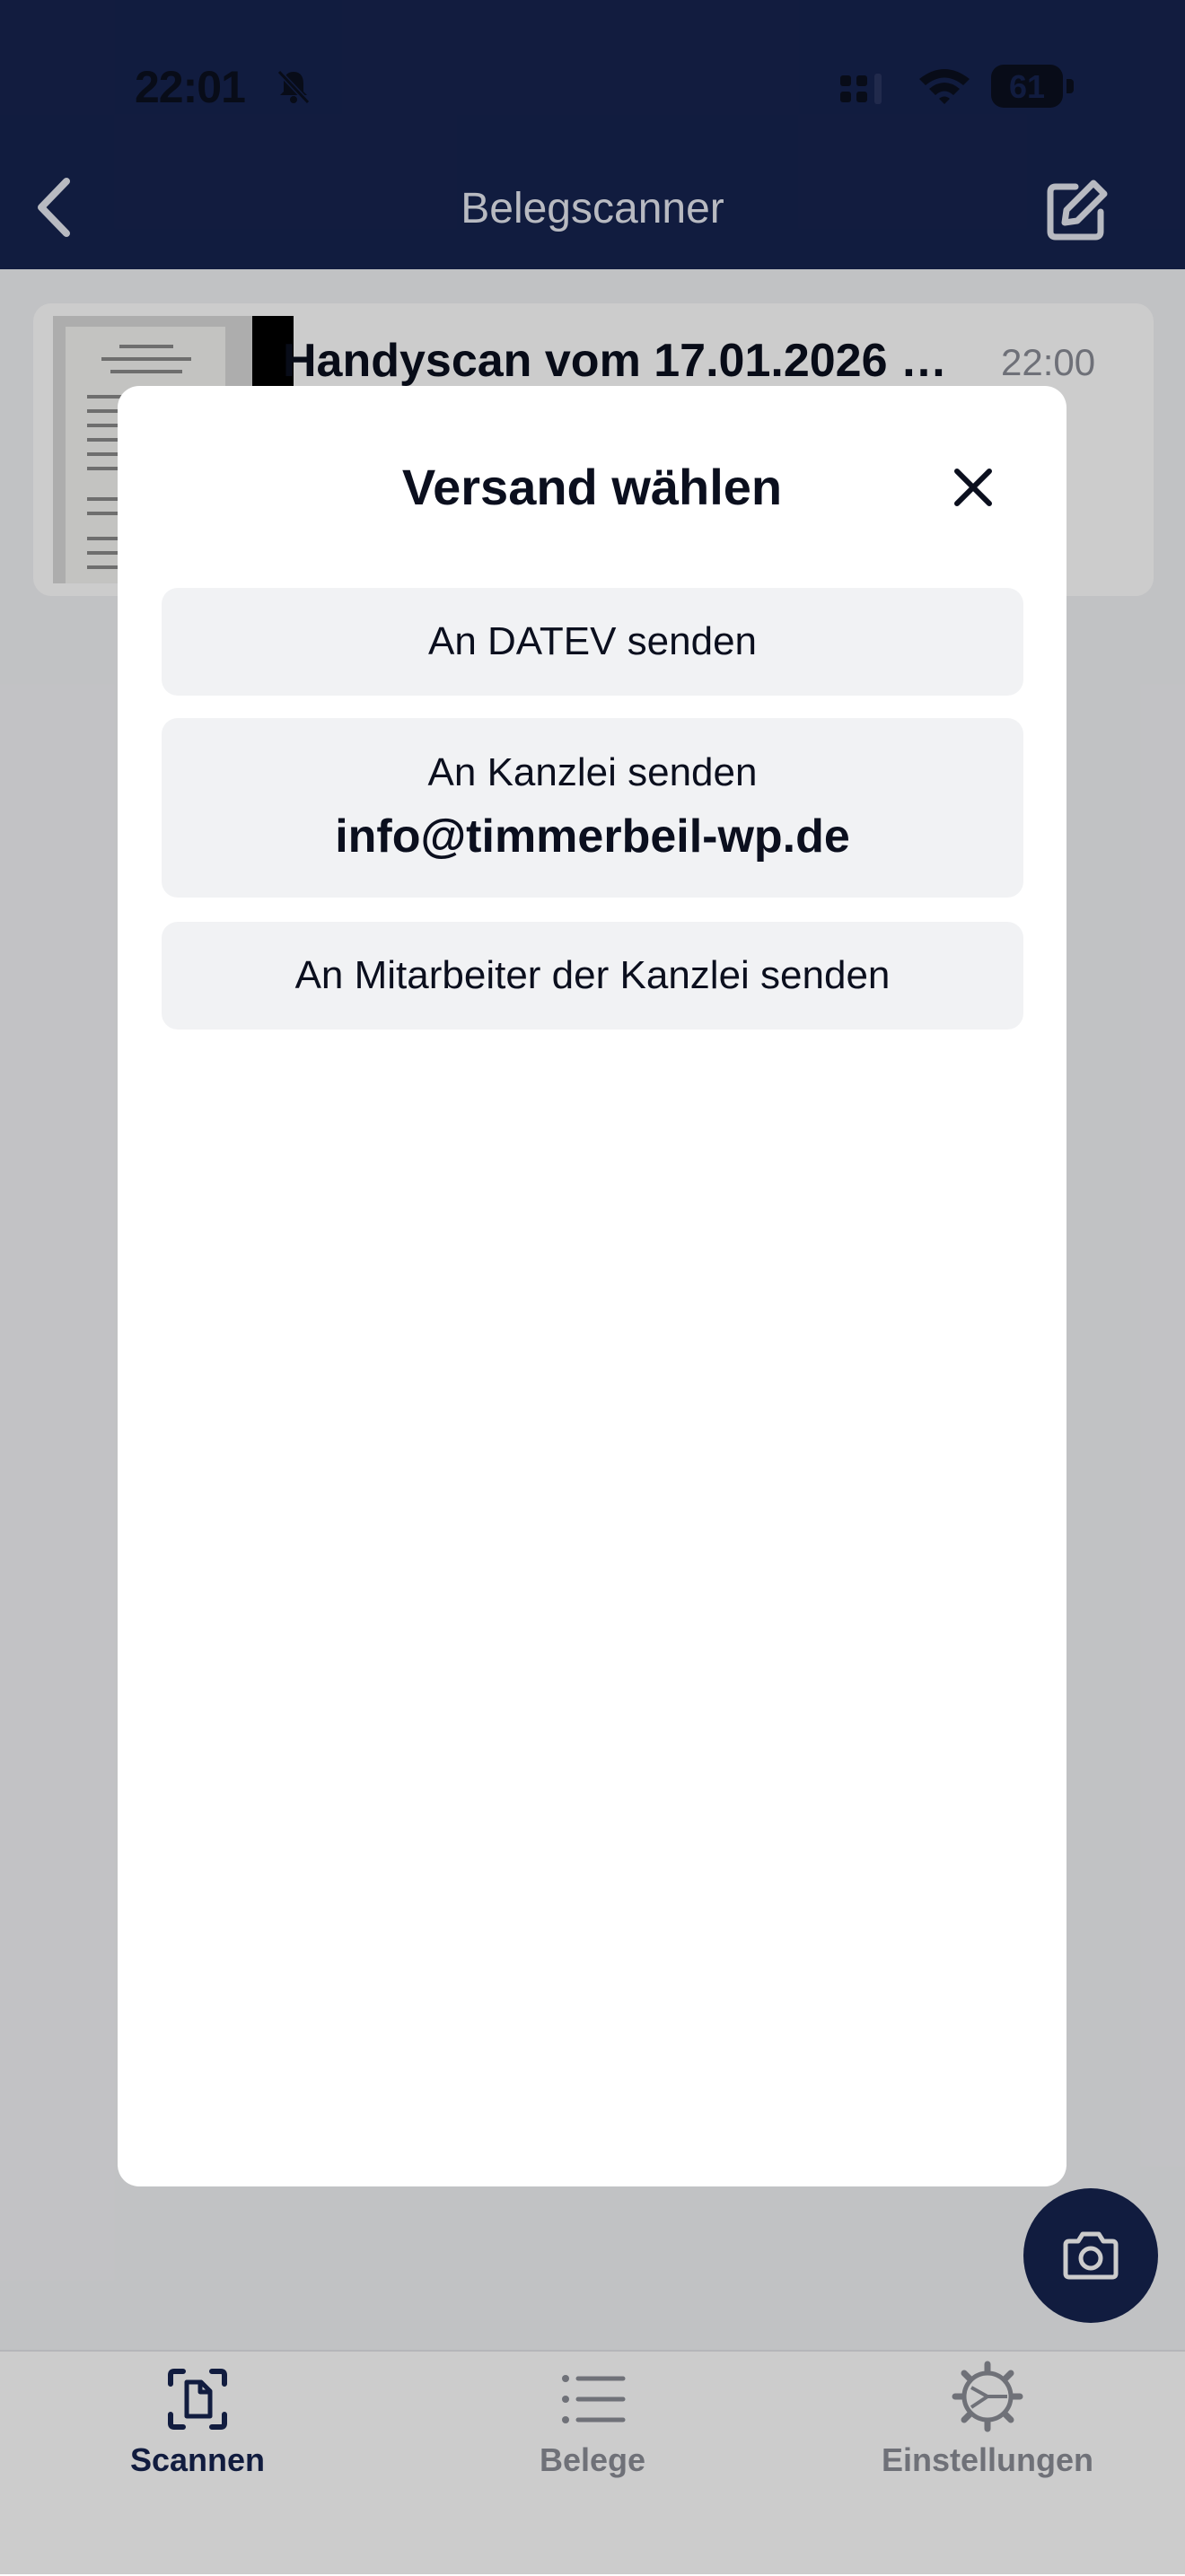 The width and height of the screenshot is (1185, 2576). Describe the element at coordinates (592, 808) in the screenshot. I see `send-to-kanzlei-button: An Kanzlei senden info@timmerbeil-wp.de` at that location.